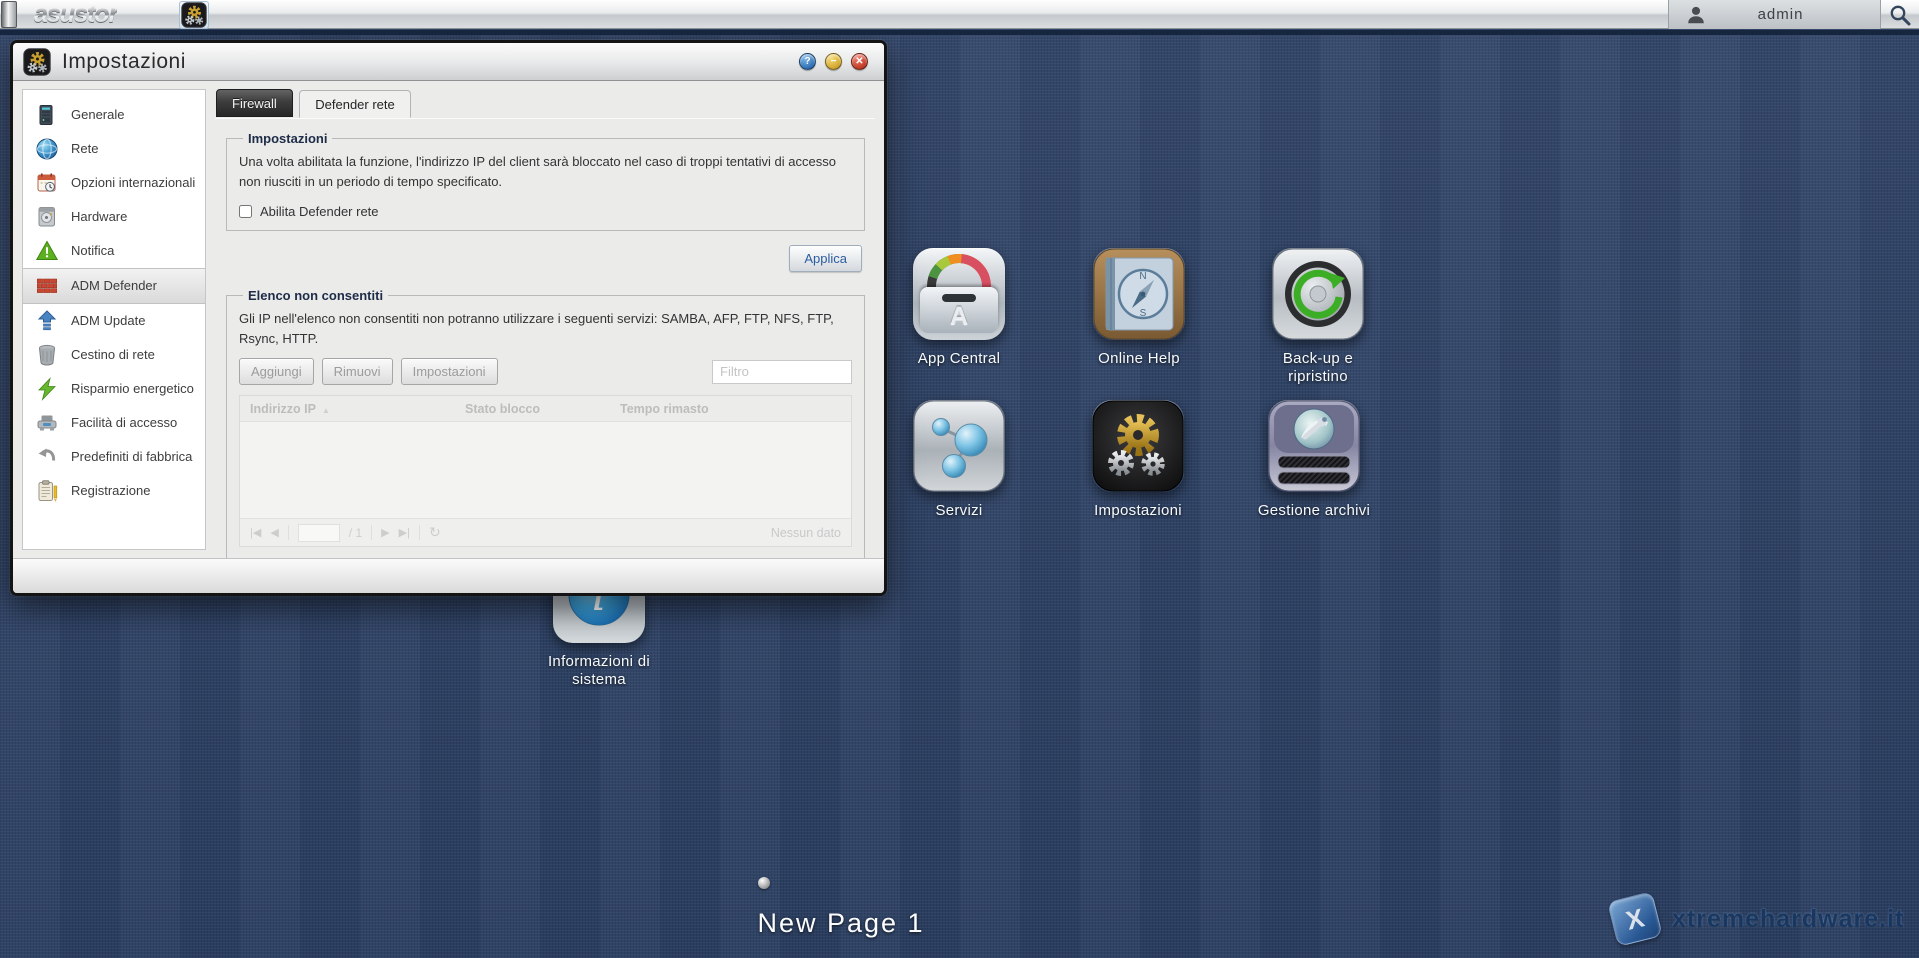  What do you see at coordinates (532, 409) in the screenshot?
I see `column-stato-blocco: Stato blocco` at bounding box center [532, 409].